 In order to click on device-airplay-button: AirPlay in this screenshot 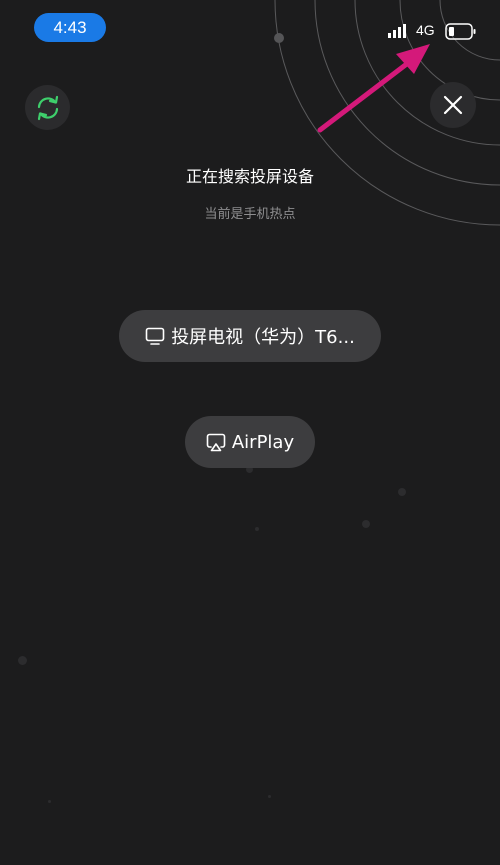, I will do `click(250, 442)`.